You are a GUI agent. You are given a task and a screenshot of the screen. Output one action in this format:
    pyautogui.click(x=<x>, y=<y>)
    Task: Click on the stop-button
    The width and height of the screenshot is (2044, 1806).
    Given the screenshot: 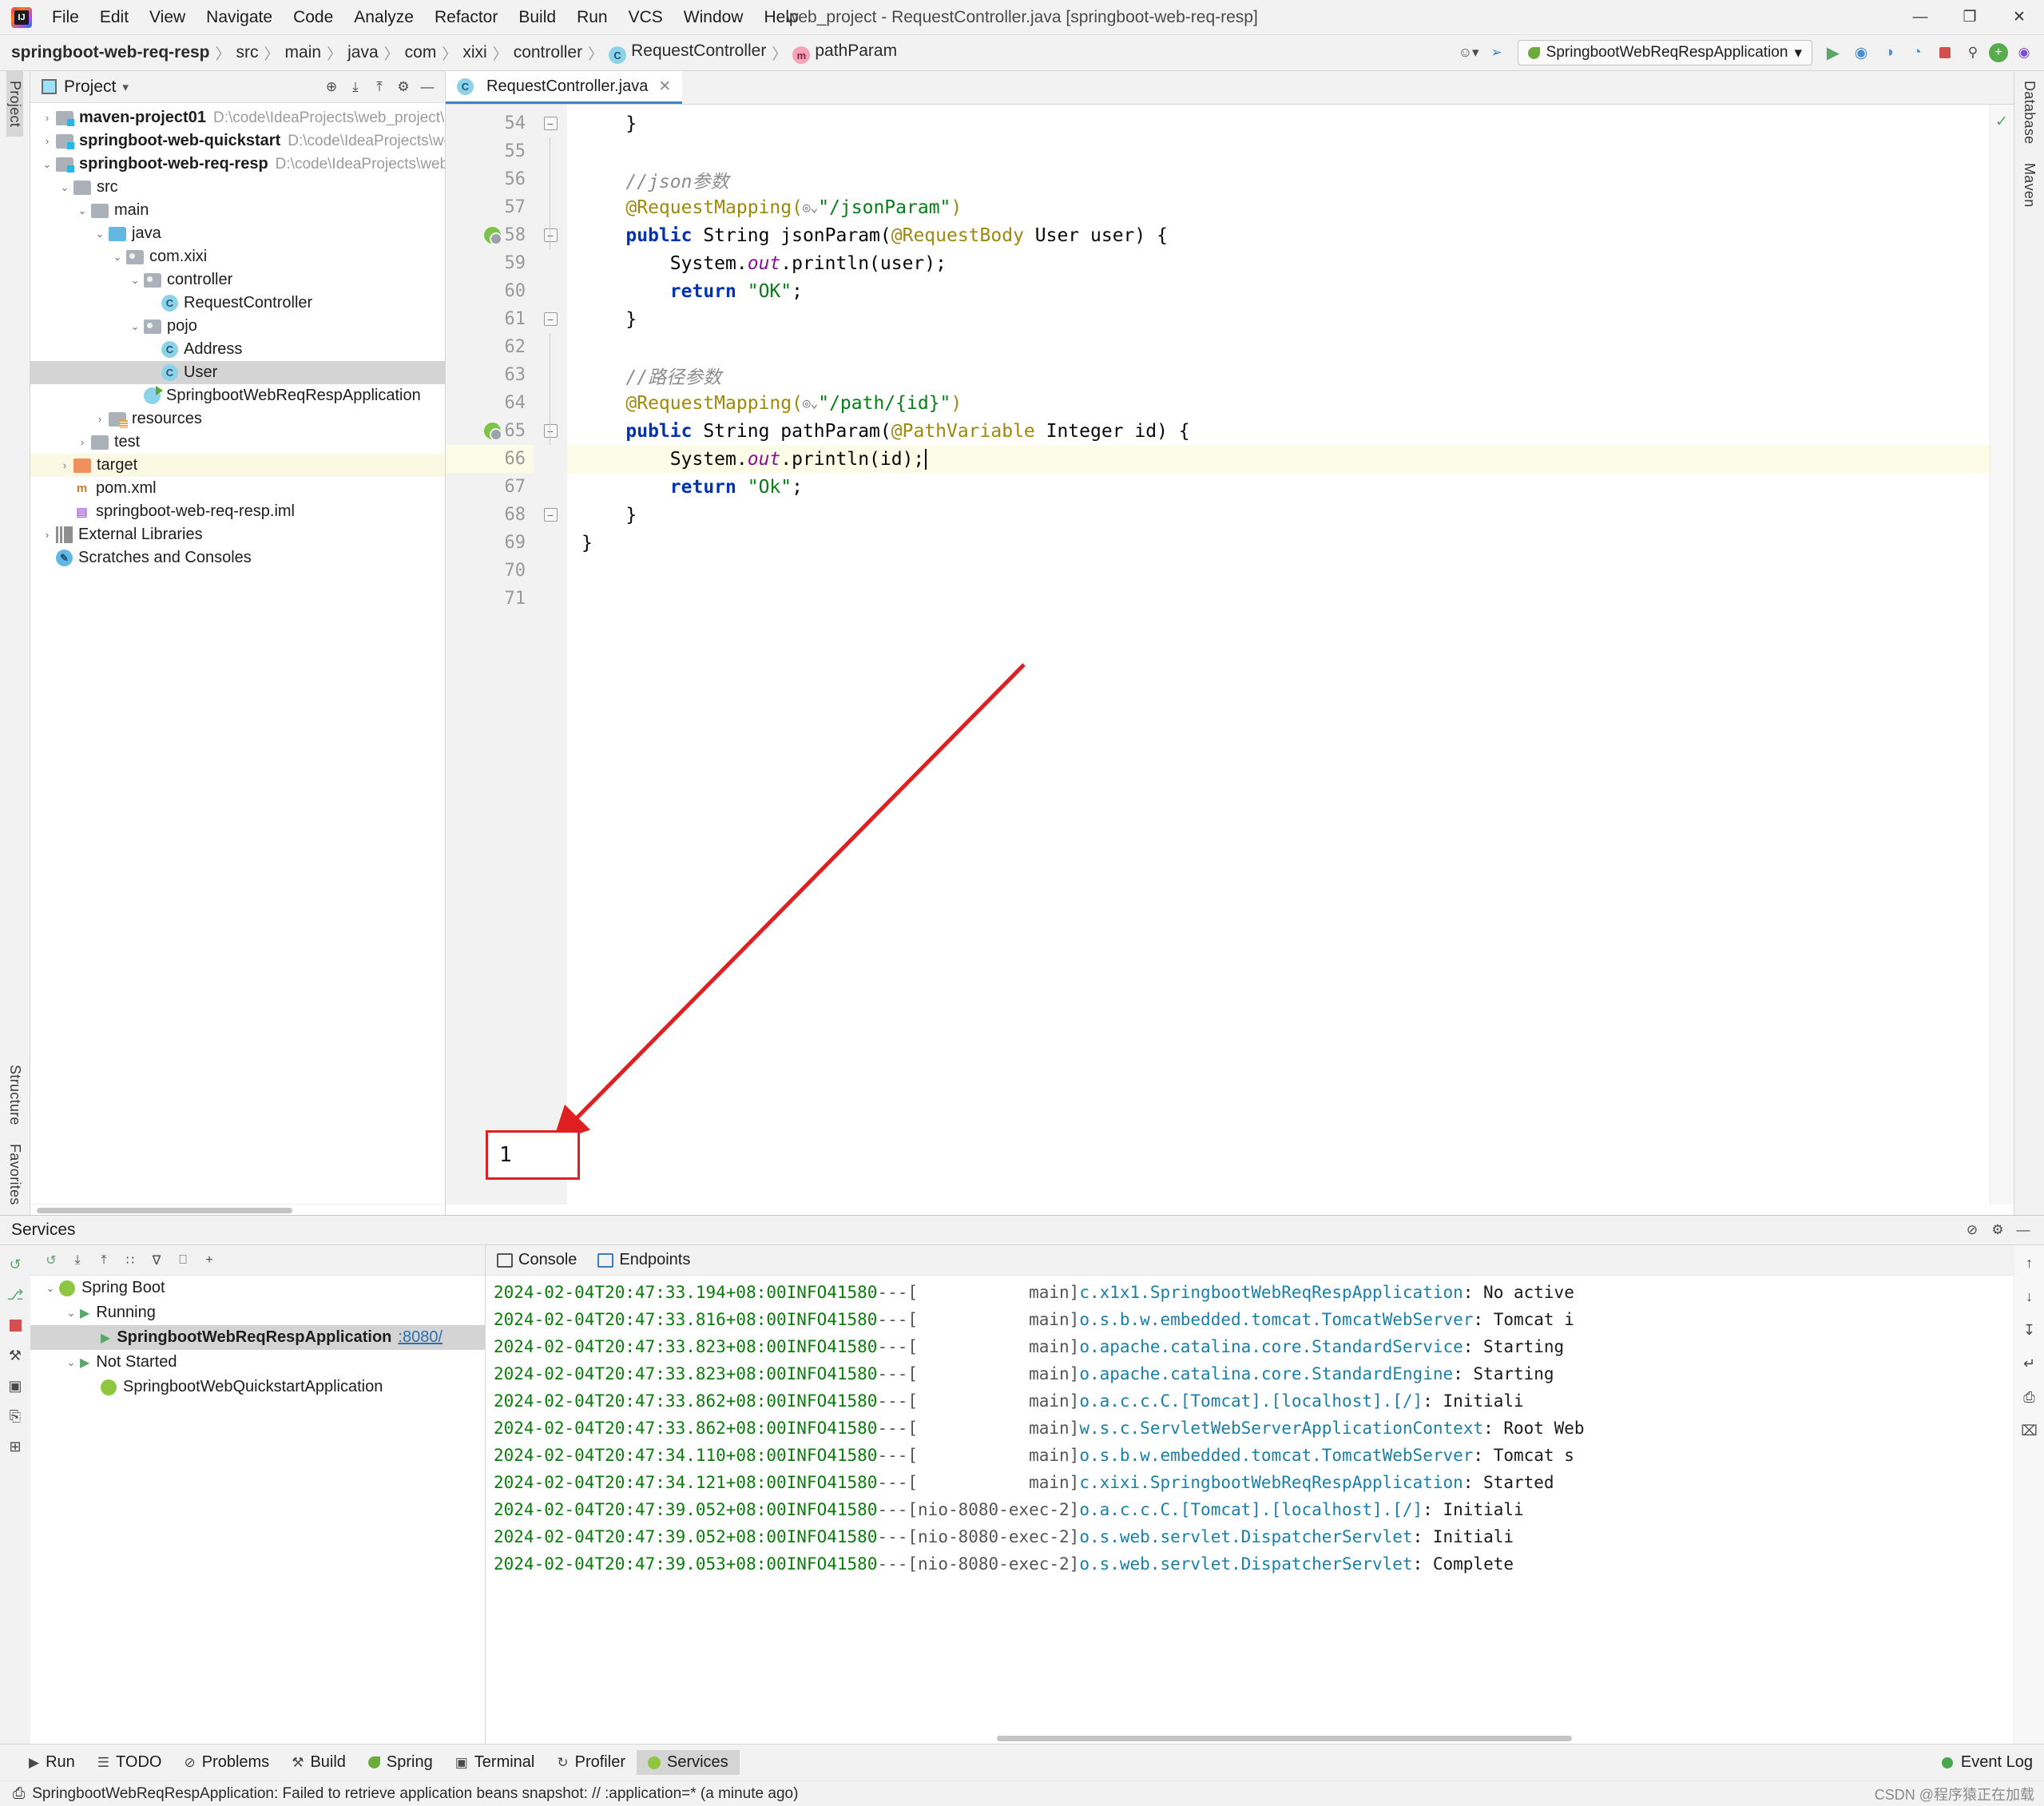 What is the action you would take?
    pyautogui.click(x=1945, y=53)
    